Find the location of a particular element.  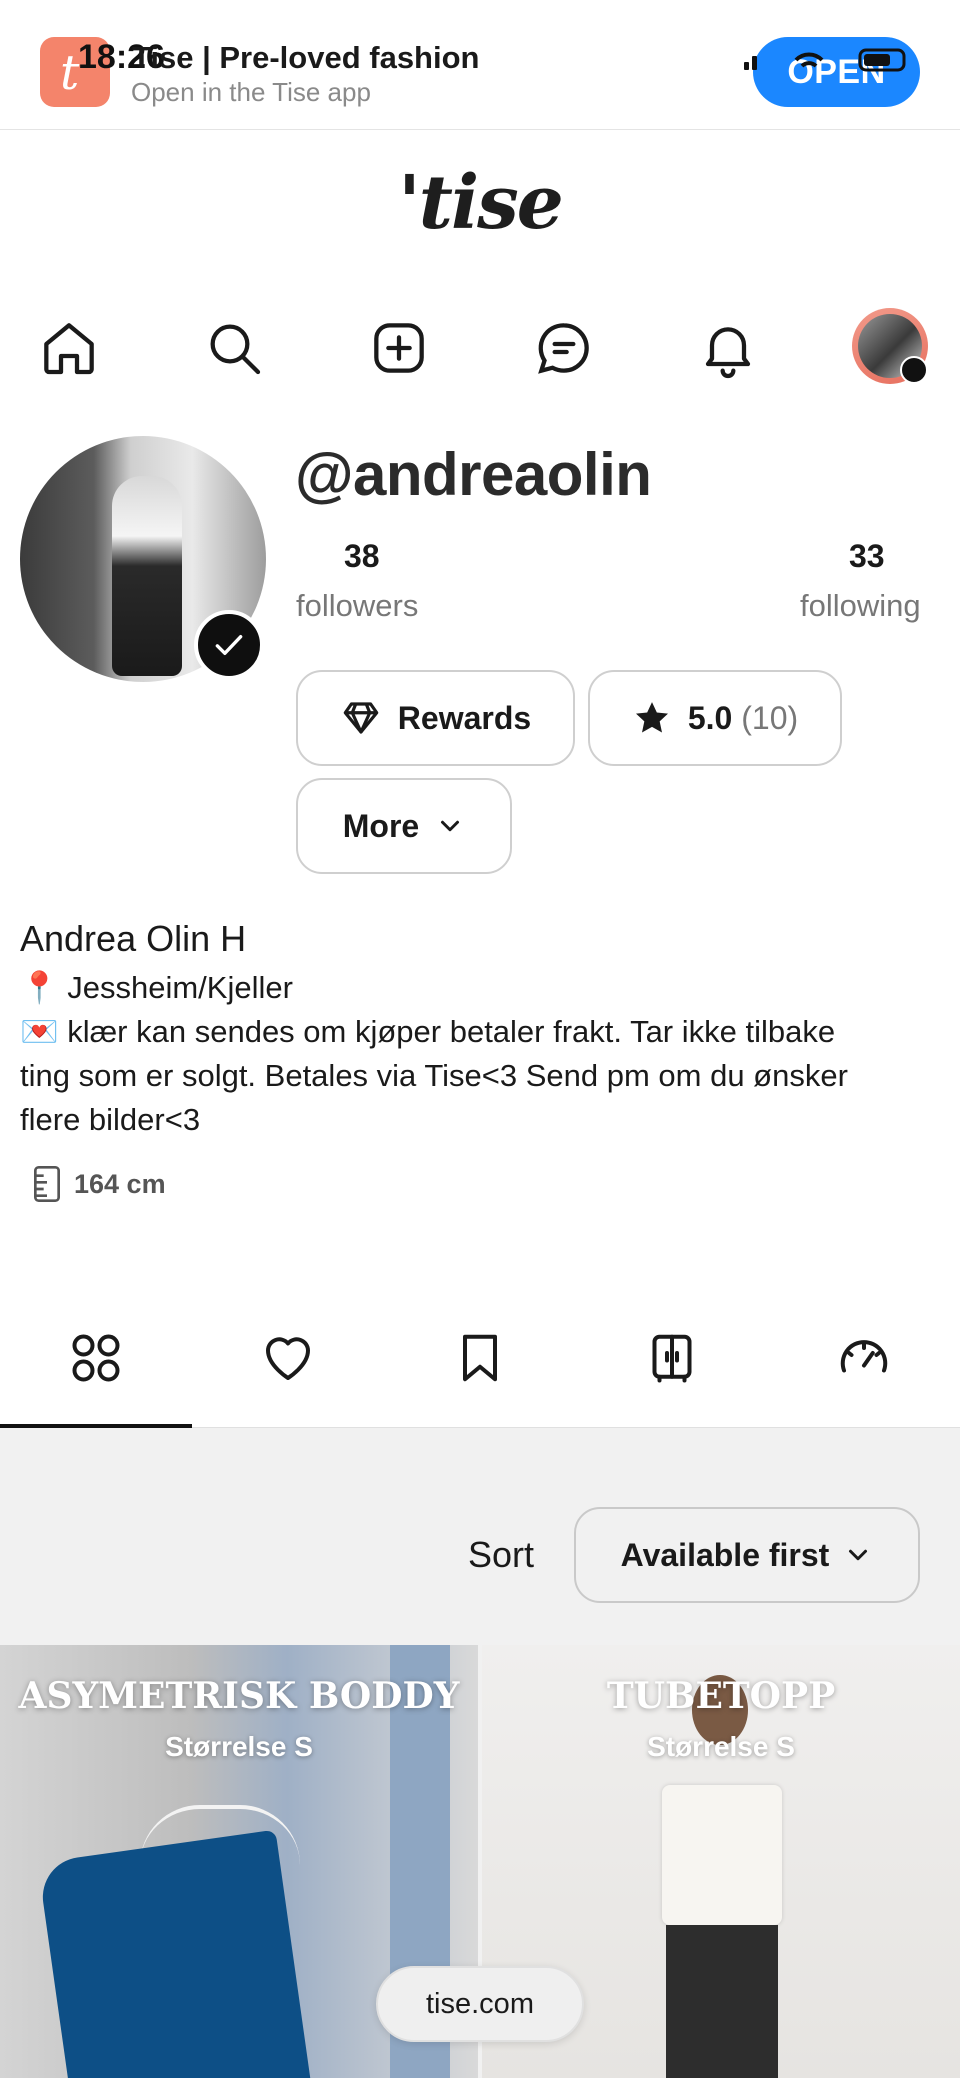

followers-label: followers is located at coordinates (357, 606).